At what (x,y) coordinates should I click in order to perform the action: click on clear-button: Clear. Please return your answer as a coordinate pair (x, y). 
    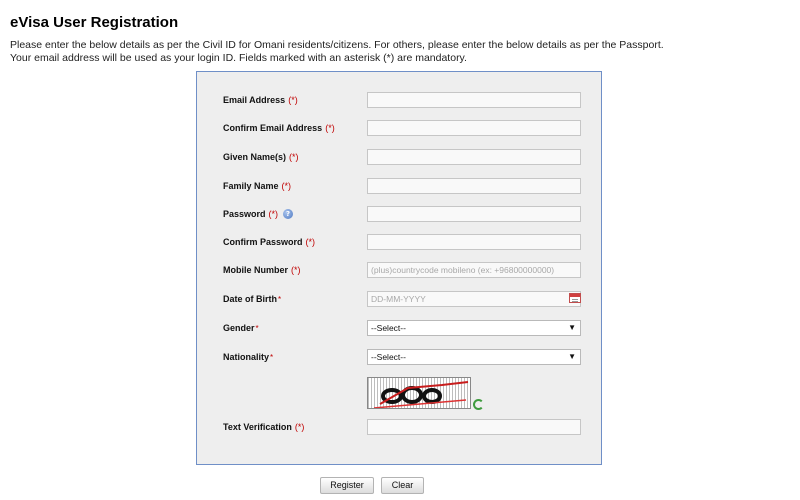
    Looking at the image, I should click on (402, 485).